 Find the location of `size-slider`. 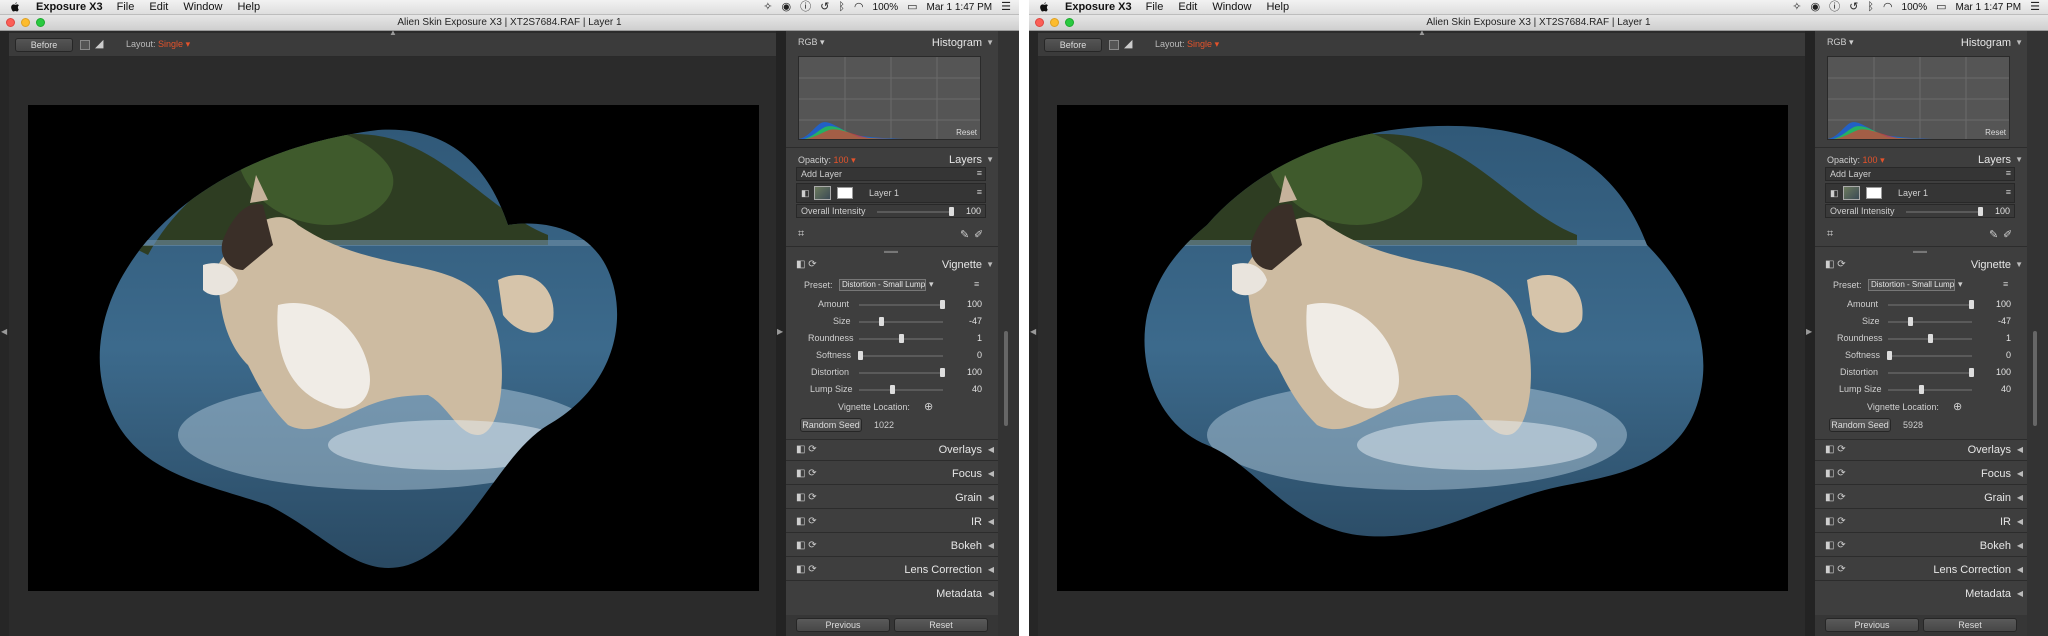

size-slider is located at coordinates (1930, 321).